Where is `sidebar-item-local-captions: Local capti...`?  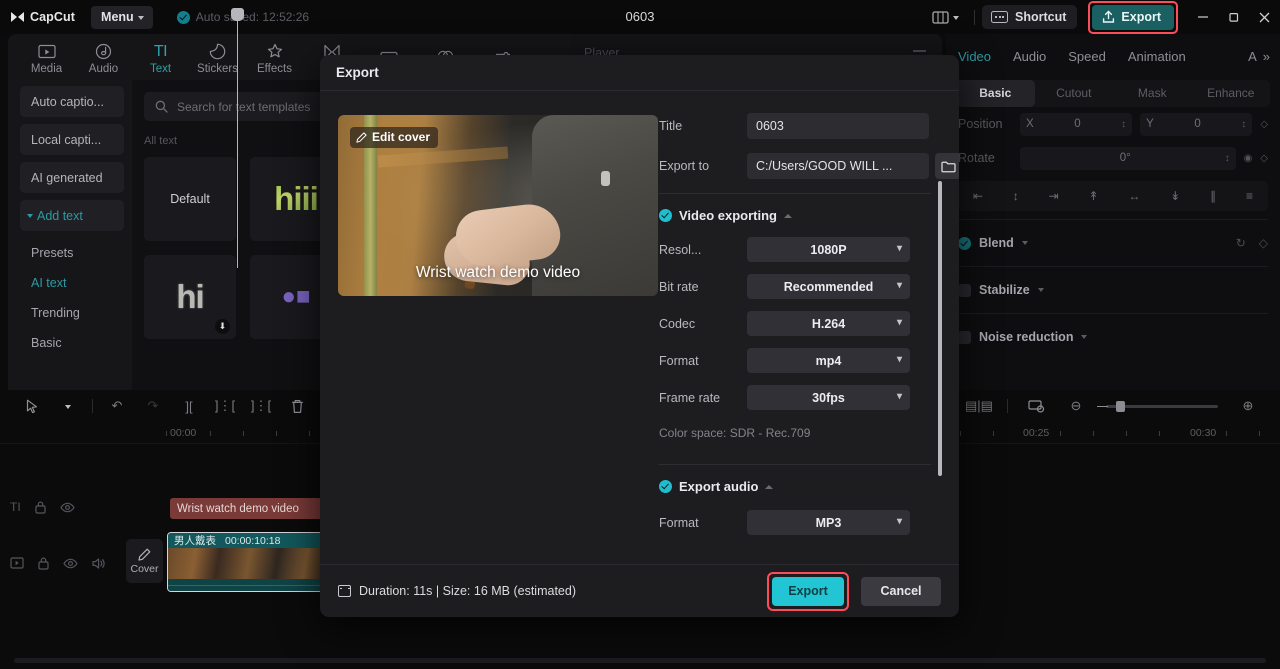
sidebar-item-local-captions: Local capti... is located at coordinates (72, 139).